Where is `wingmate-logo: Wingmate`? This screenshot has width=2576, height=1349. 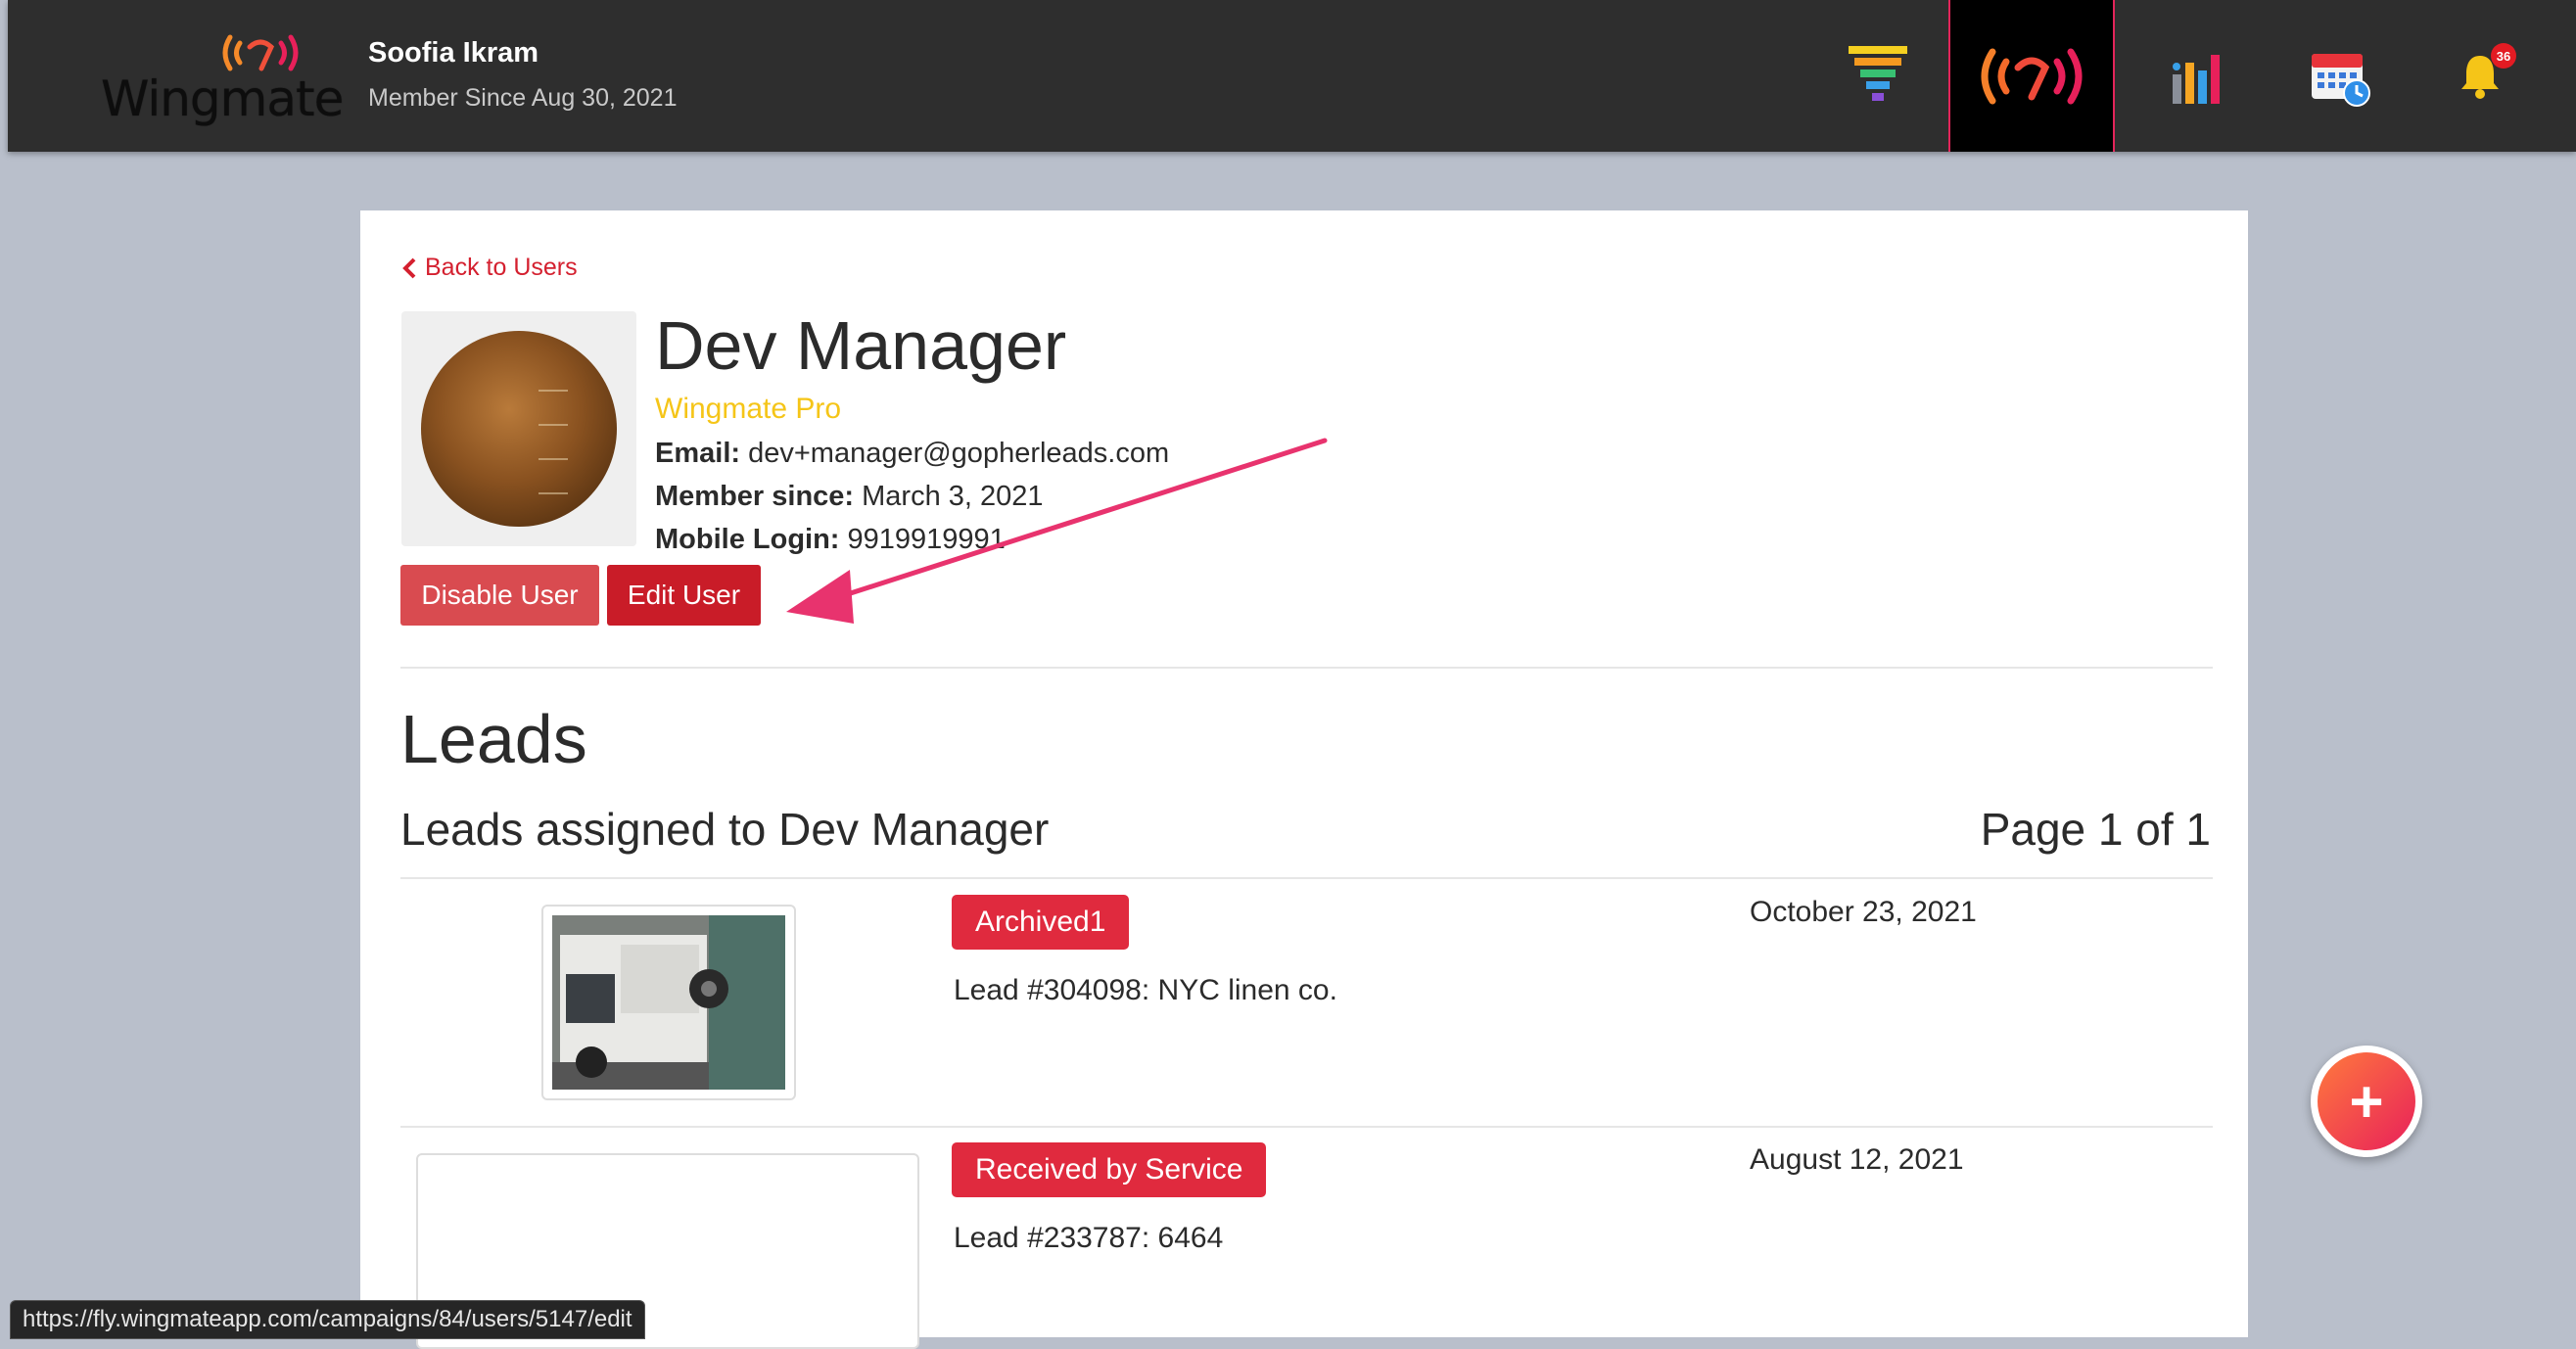
wingmate-logo: Wingmate is located at coordinates (222, 78).